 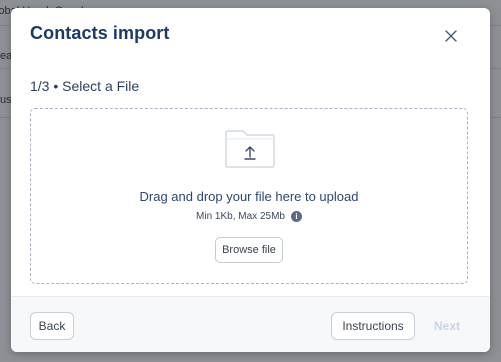 I want to click on background-row-text: us, so click(x=6, y=100).